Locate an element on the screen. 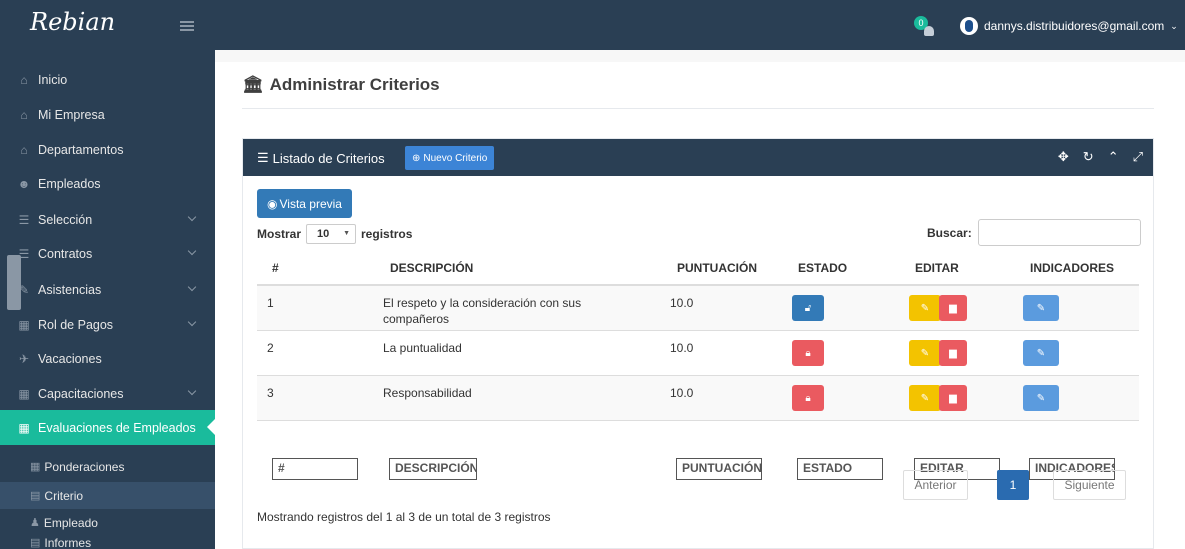  page-length-control: Mostrar 10 registros is located at coordinates (334, 234).